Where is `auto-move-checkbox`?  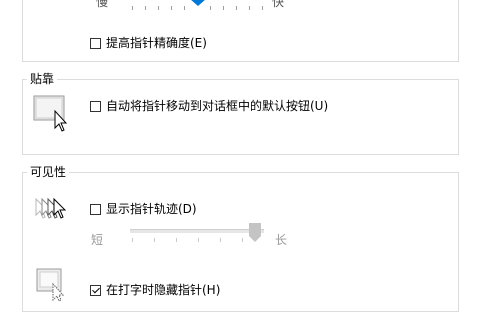 auto-move-checkbox is located at coordinates (95, 106).